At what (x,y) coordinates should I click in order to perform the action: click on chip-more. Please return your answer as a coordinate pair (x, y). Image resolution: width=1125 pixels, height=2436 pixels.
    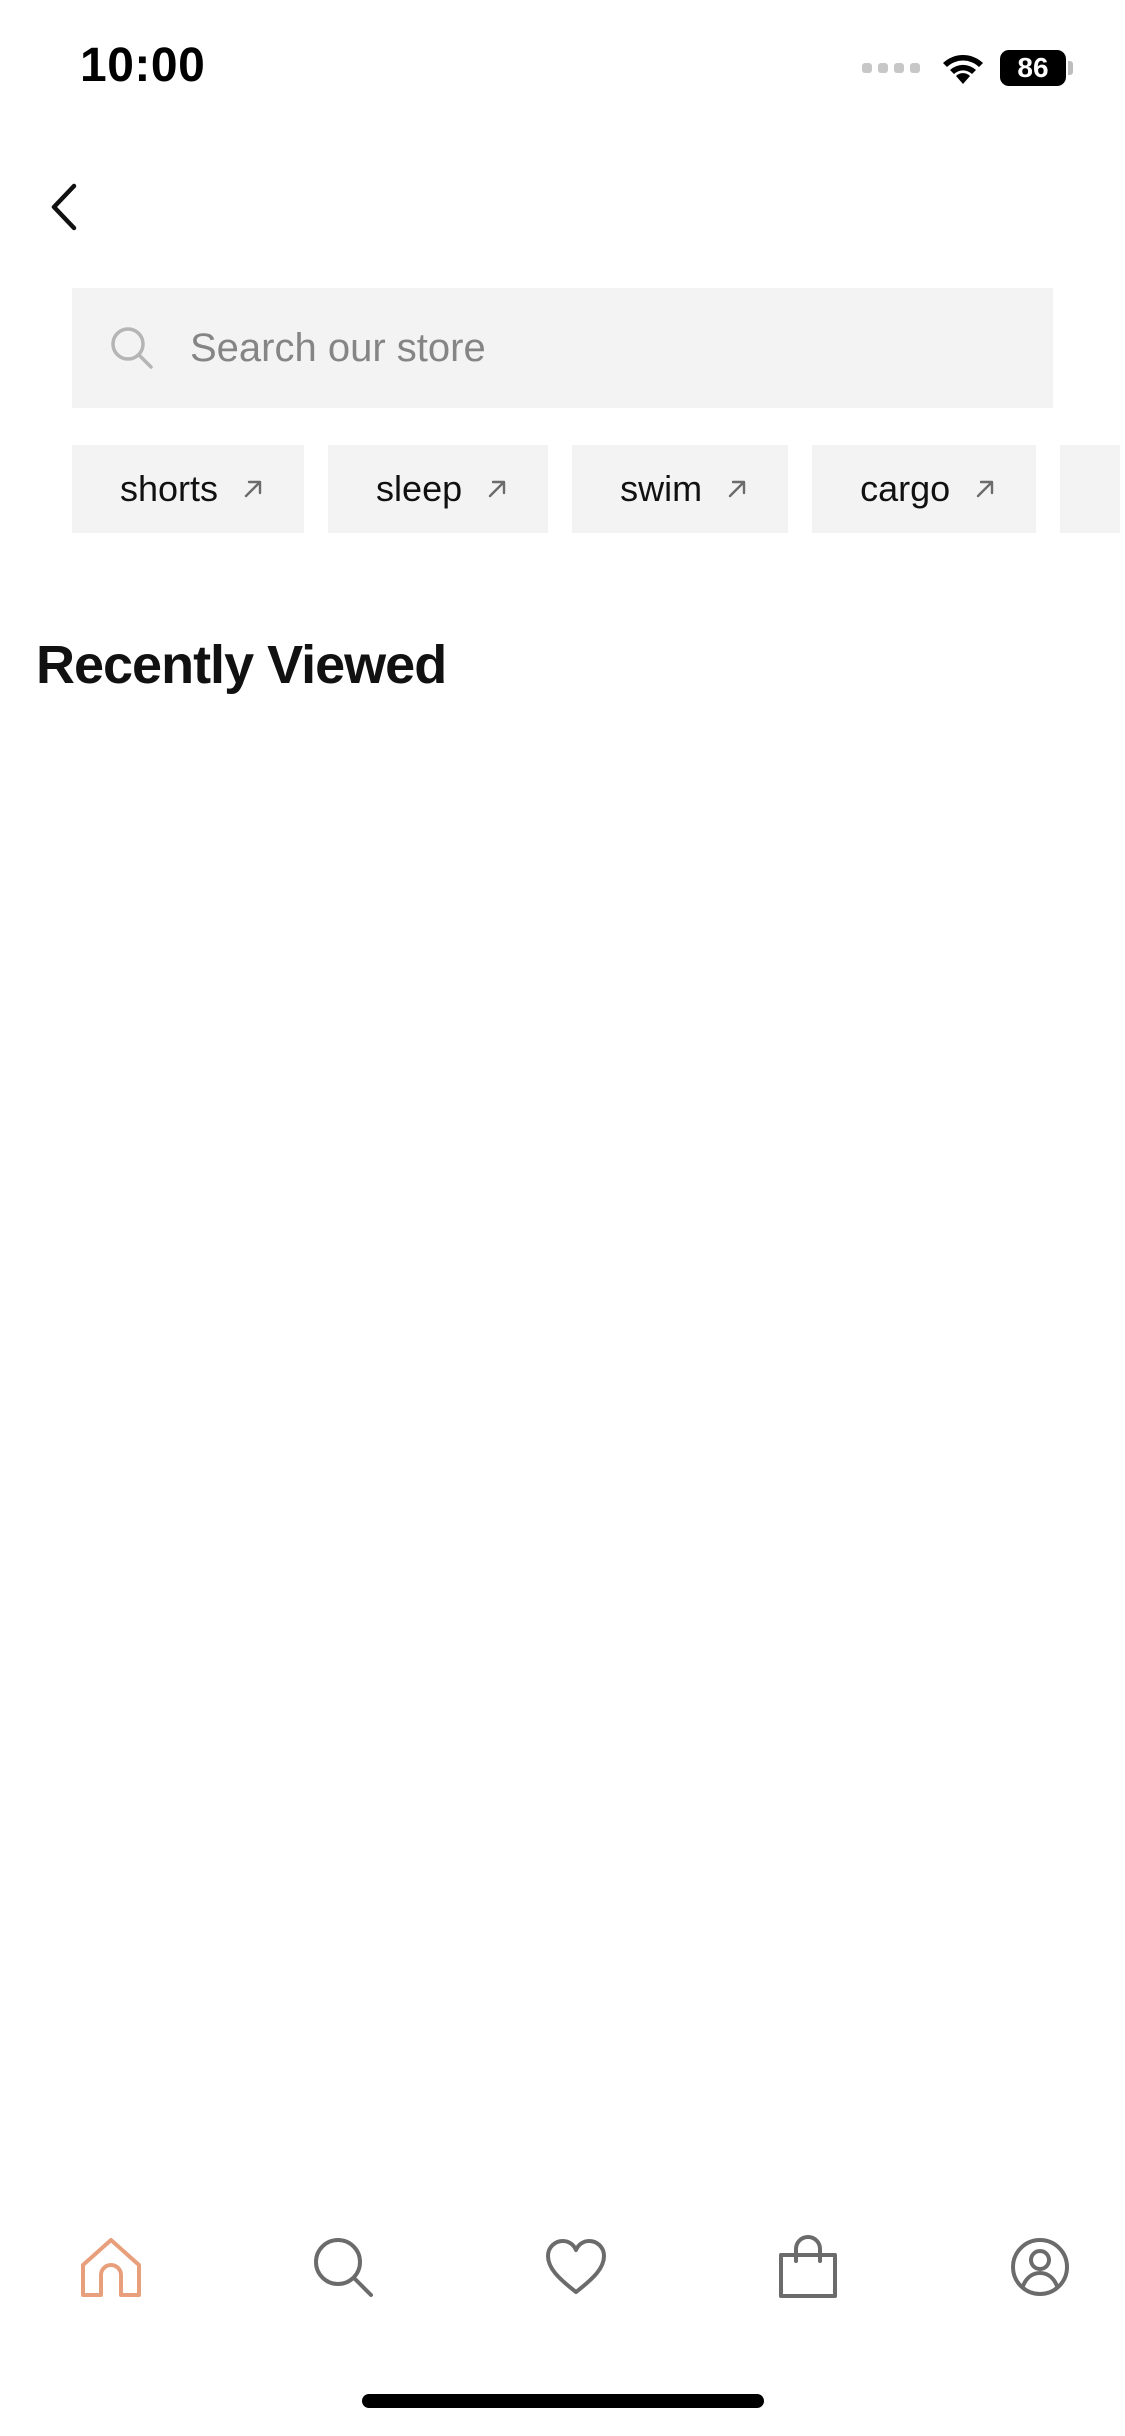
    Looking at the image, I should click on (1090, 489).